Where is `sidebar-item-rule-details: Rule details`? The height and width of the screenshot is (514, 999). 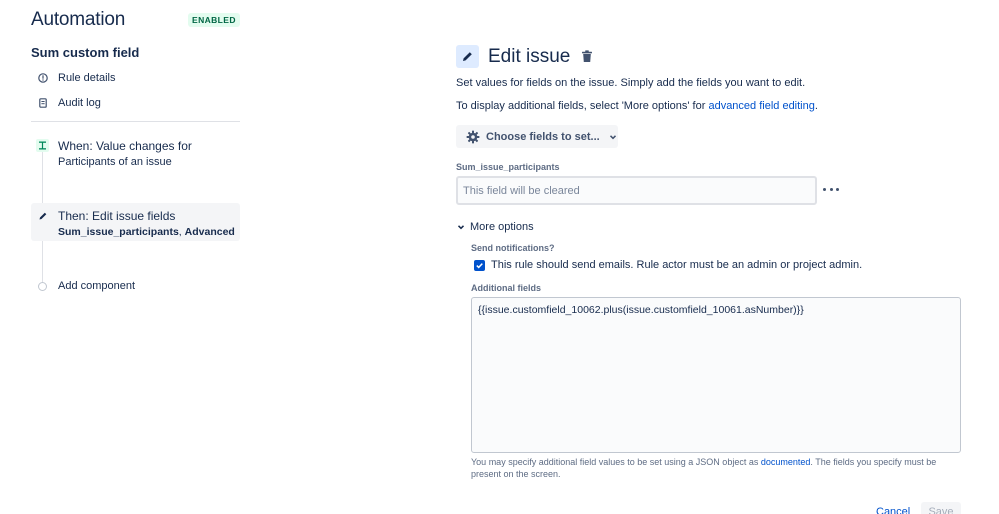
sidebar-item-rule-details: Rule details is located at coordinates (76, 78).